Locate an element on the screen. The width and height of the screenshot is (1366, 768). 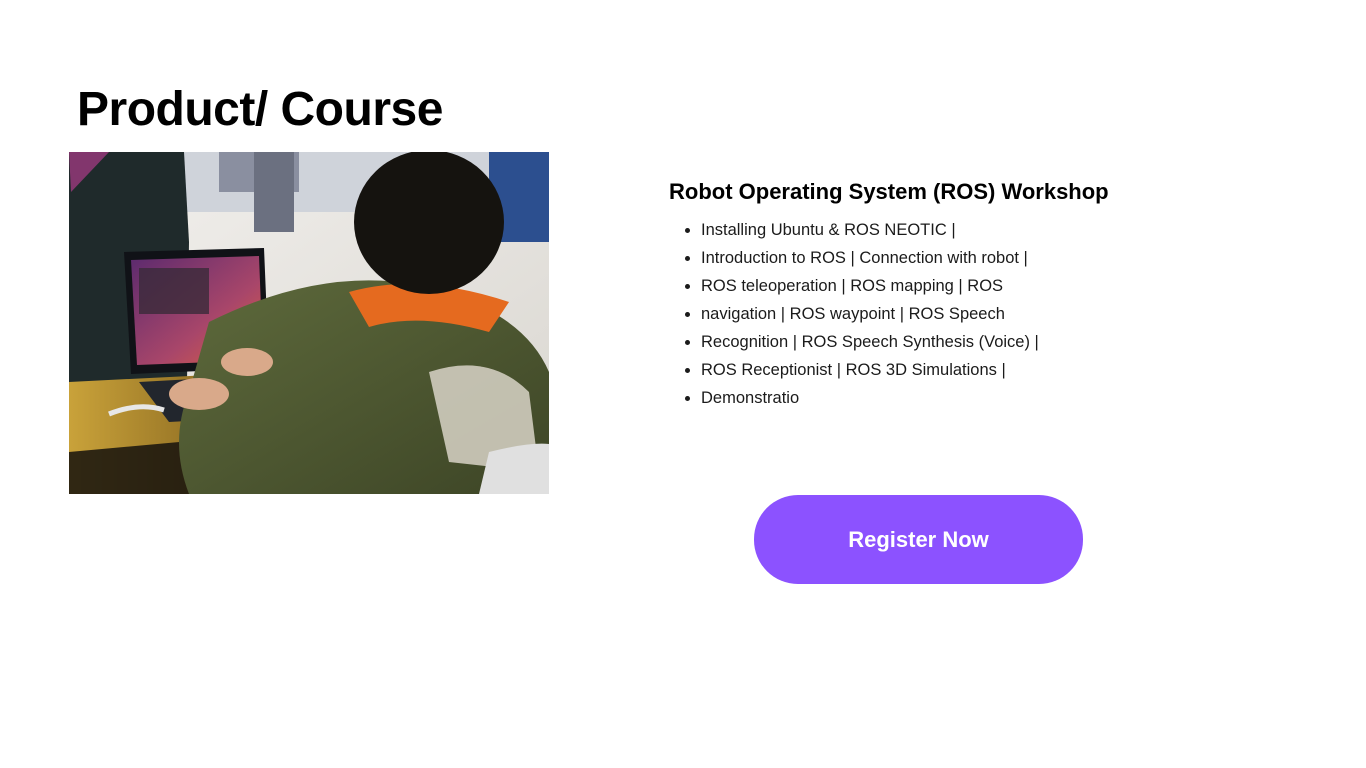
page-title: Product/ Course is located at coordinates (260, 109).